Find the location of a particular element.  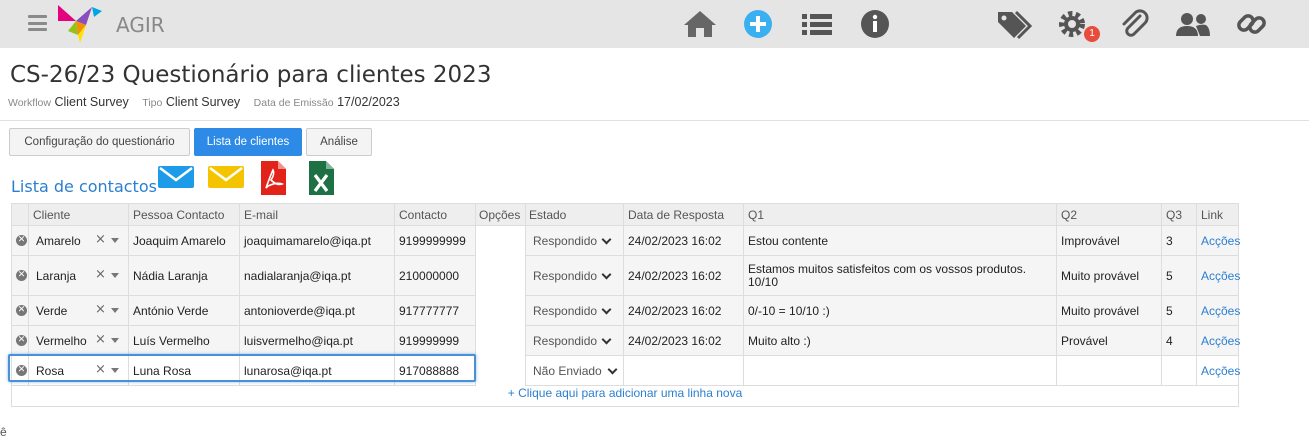

cell-email: nadialaranja@iqa.pt is located at coordinates (317, 276).